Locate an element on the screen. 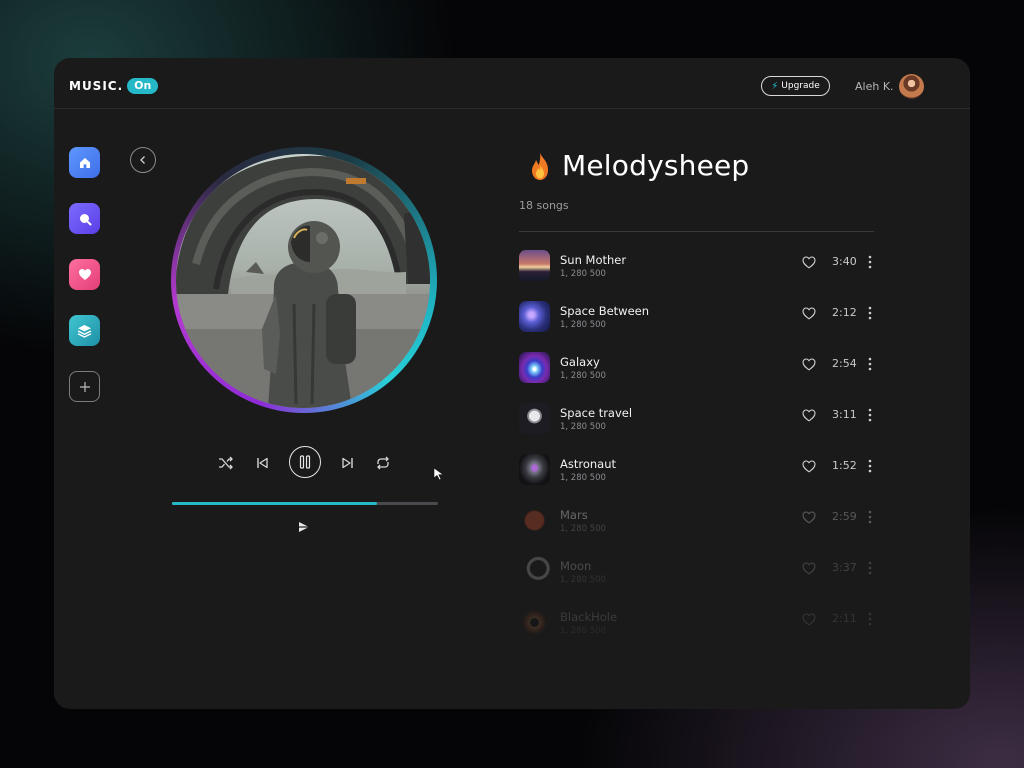 This screenshot has width=1024, height=768. progress-bar is located at coordinates (305, 503).